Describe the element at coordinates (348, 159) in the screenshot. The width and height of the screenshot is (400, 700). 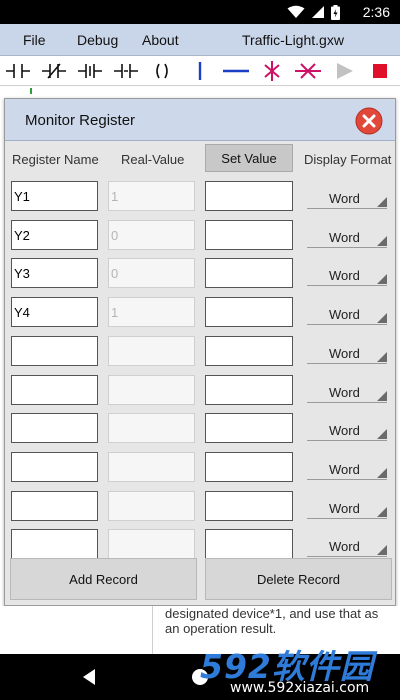
I see `header-display-format: Display Format` at that location.